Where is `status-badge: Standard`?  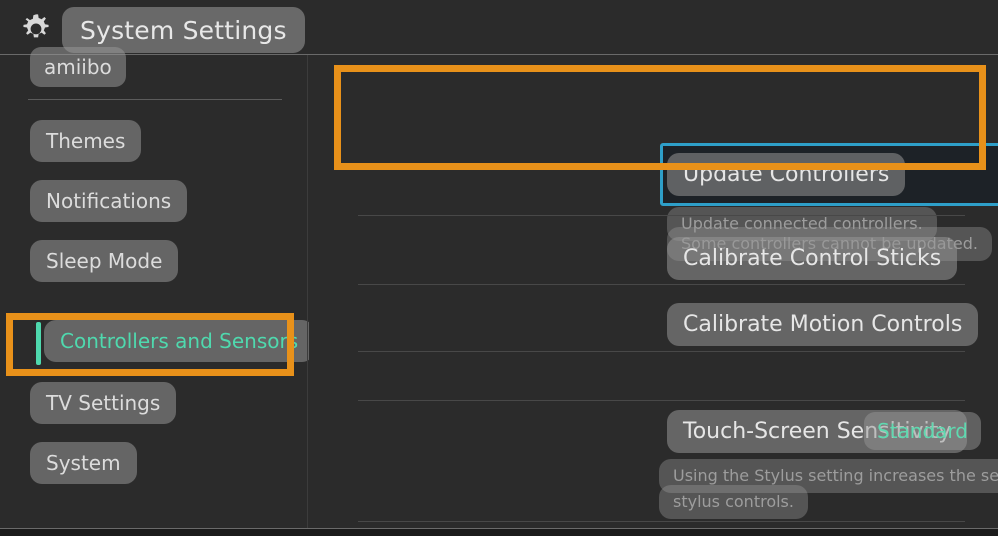
status-badge: Standard is located at coordinates (922, 431).